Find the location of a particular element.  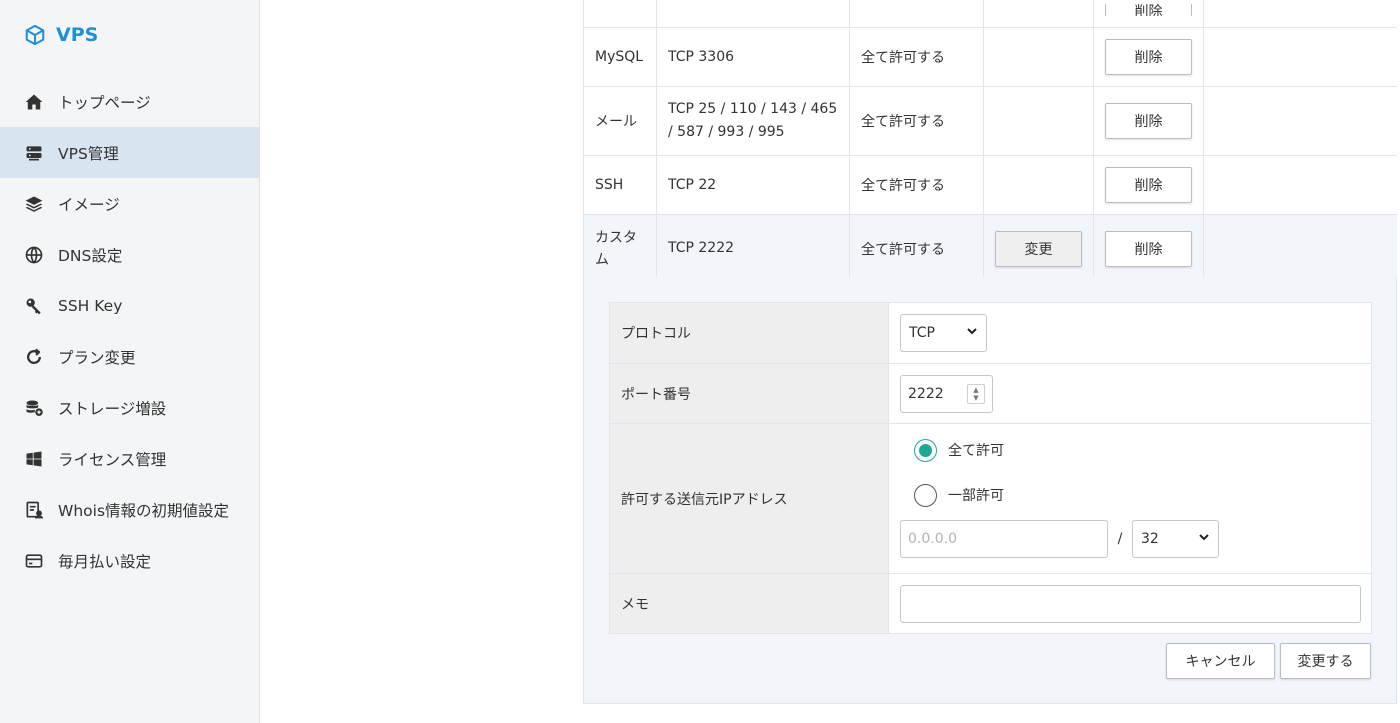

table-row: 削除 is located at coordinates (990, 14).